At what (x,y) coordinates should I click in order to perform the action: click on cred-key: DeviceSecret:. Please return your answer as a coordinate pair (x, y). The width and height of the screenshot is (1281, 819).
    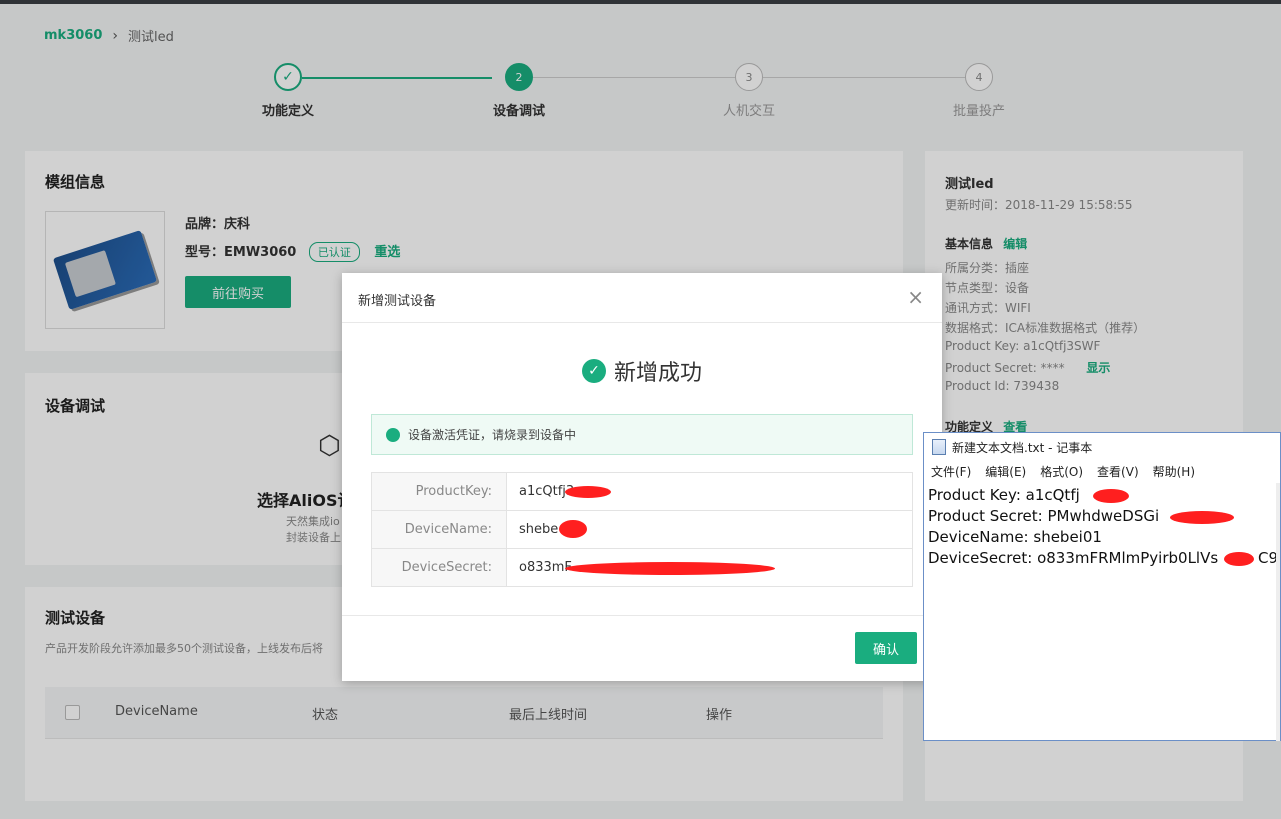
    Looking at the image, I should click on (439, 567).